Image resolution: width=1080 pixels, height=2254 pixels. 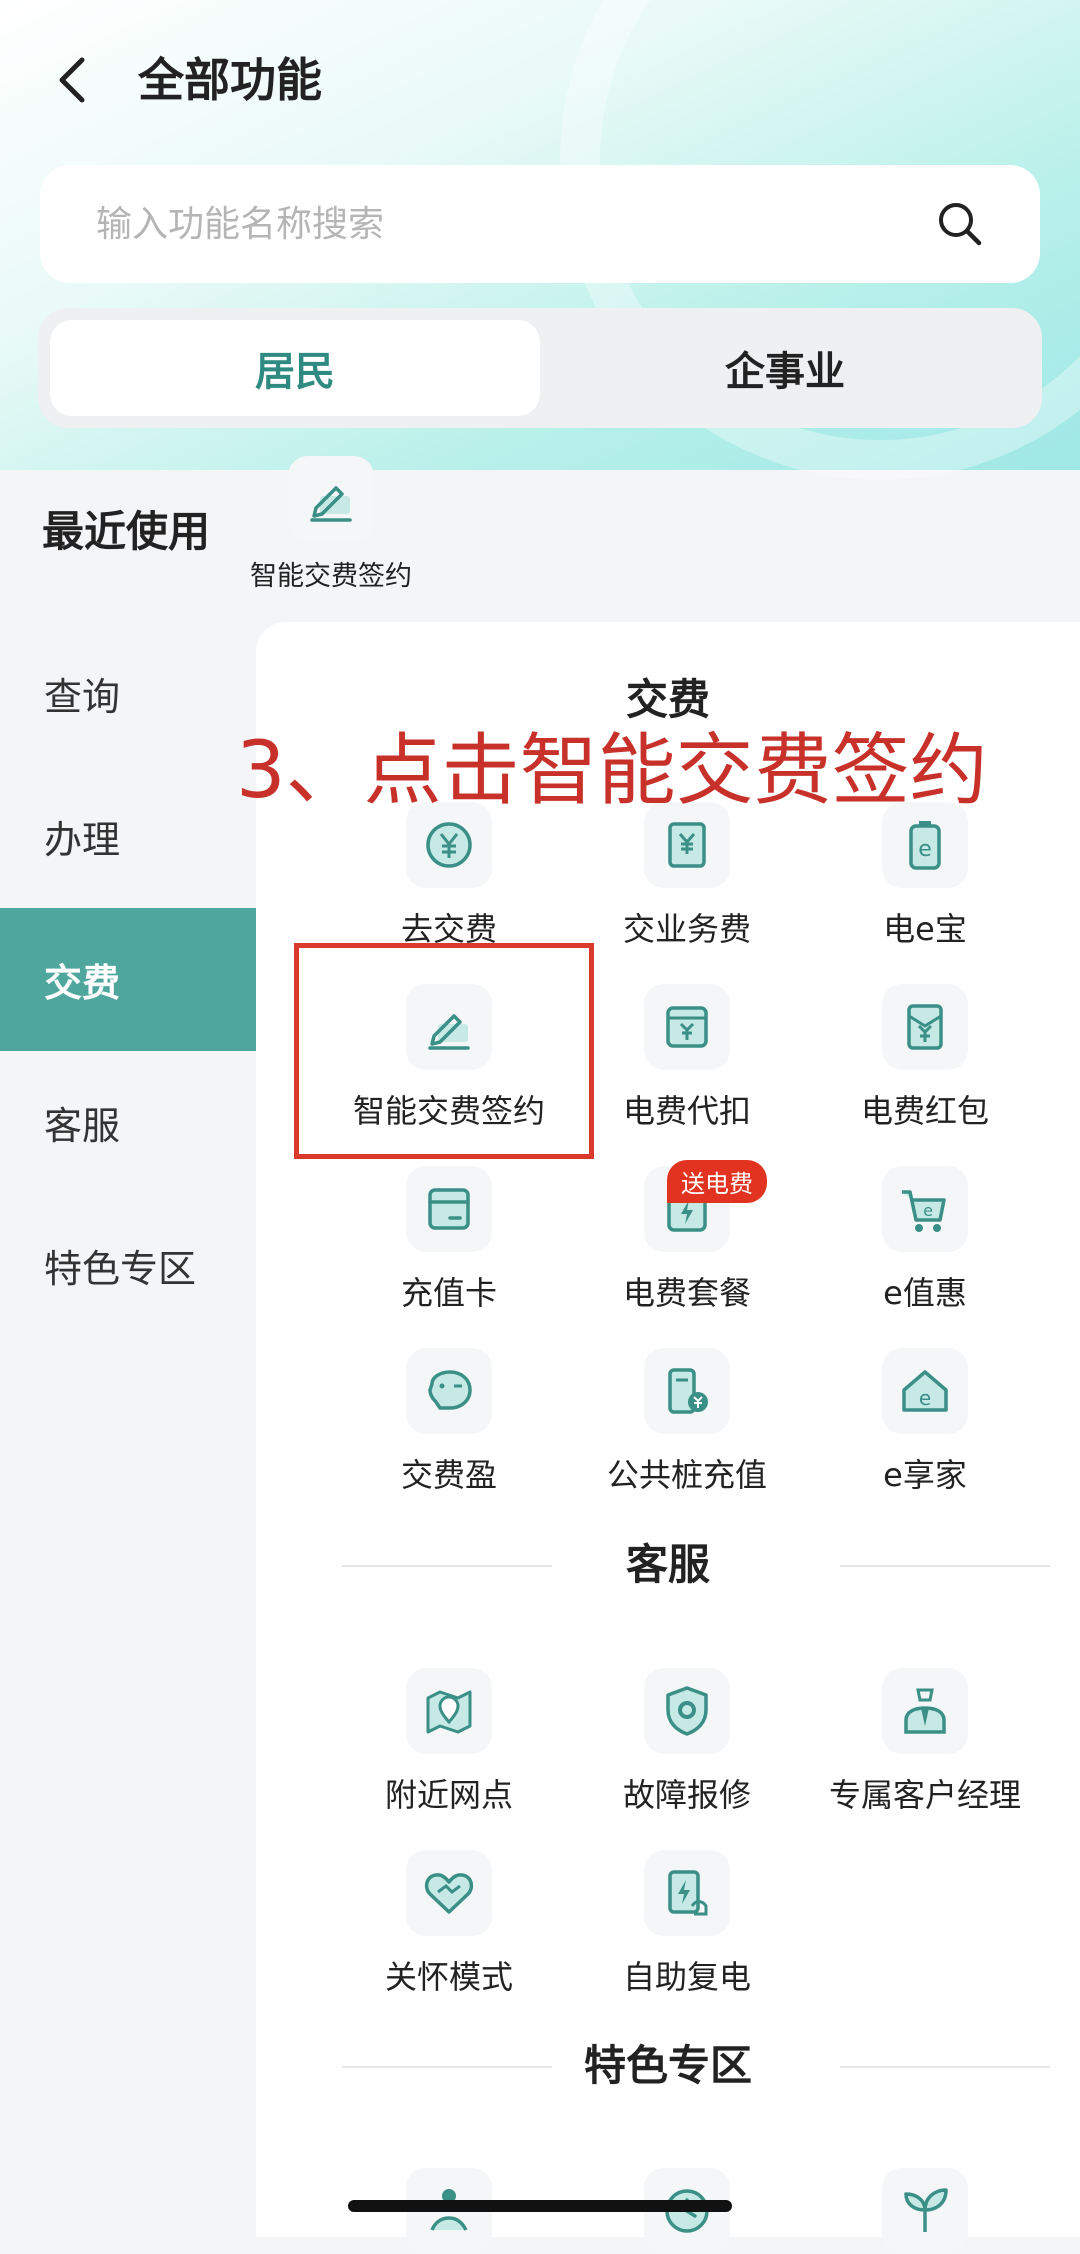 What do you see at coordinates (448, 1977) in the screenshot?
I see `item-label: 关怀模式` at bounding box center [448, 1977].